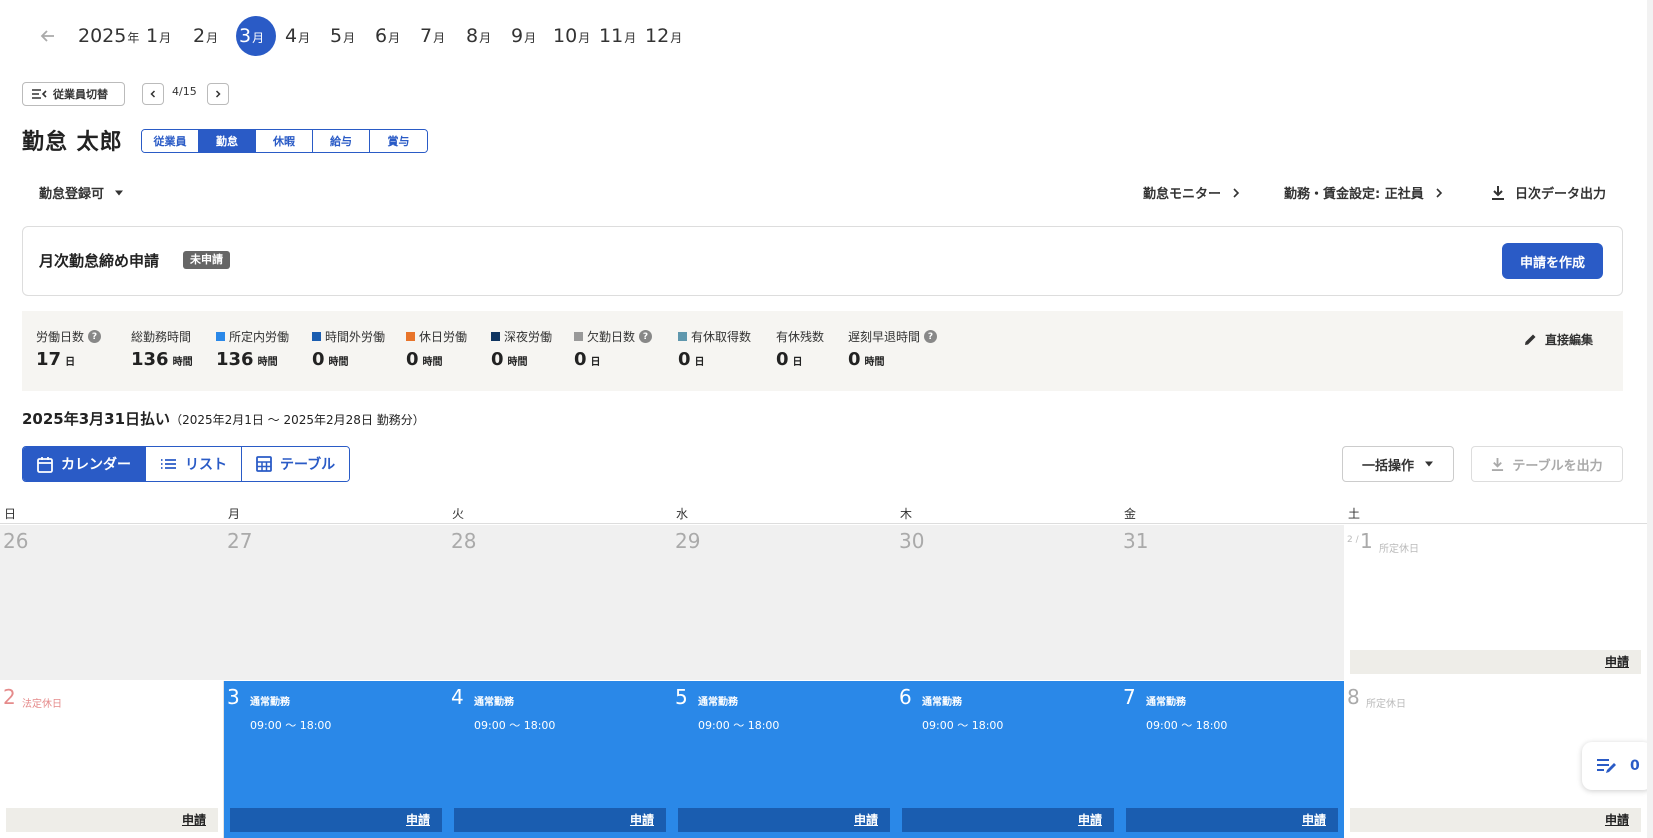 This screenshot has width=1653, height=838. Describe the element at coordinates (342, 36) in the screenshot. I see `month-5: 5月` at that location.